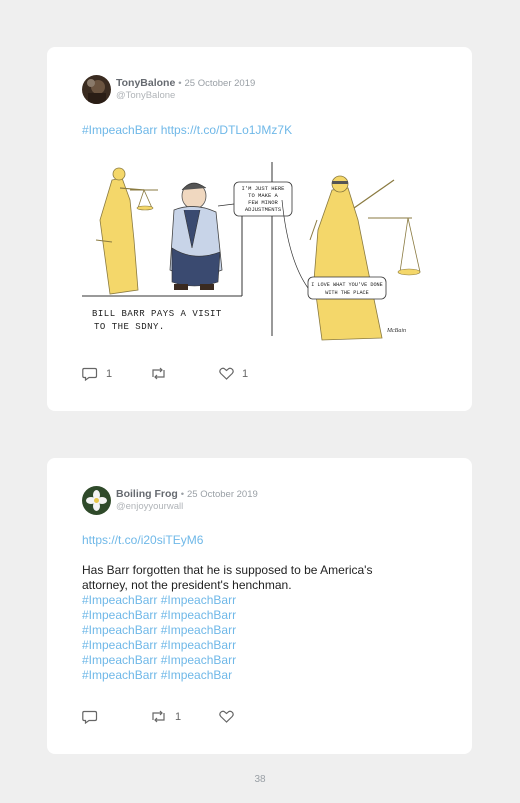 This screenshot has width=520, height=803. I want to click on reply-button, so click(94, 717).